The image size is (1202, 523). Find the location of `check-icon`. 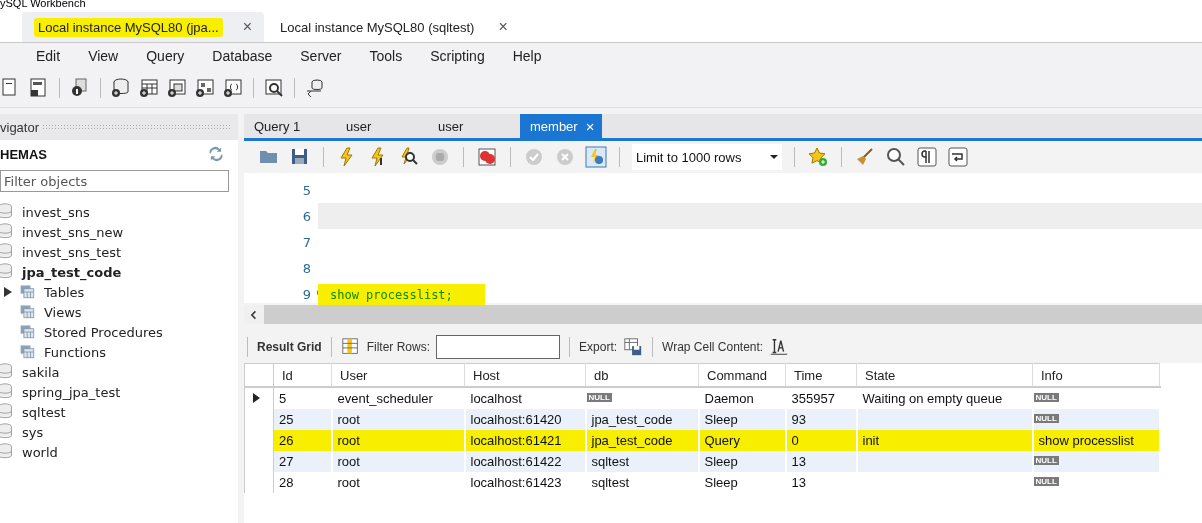

check-icon is located at coordinates (534, 157).